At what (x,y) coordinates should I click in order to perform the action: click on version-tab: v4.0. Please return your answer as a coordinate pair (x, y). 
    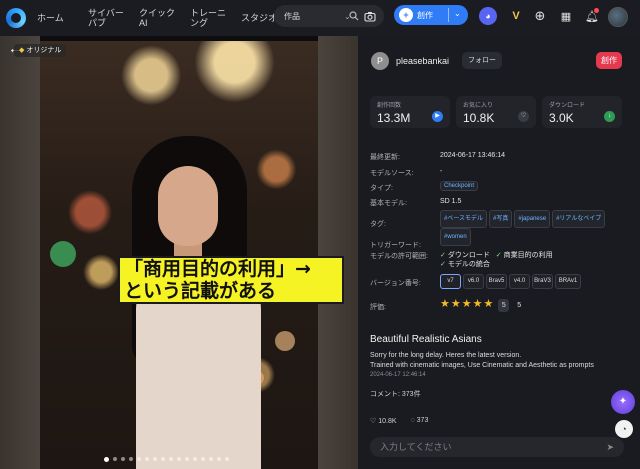
    Looking at the image, I should click on (519, 281).